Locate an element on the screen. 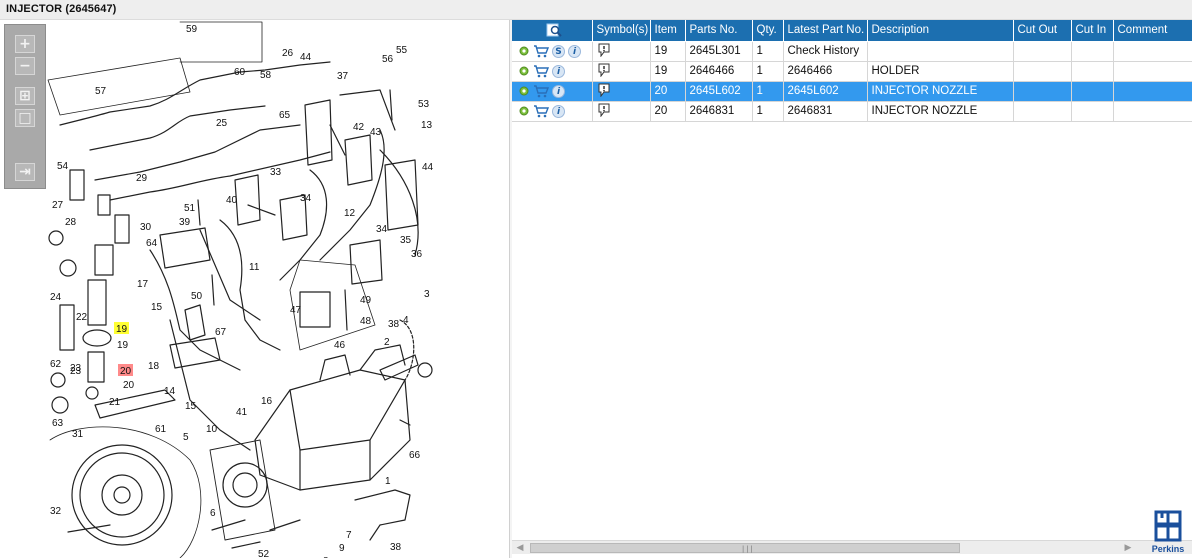 Image resolution: width=1192 pixels, height=558 pixels. callout-label: 14 is located at coordinates (170, 391).